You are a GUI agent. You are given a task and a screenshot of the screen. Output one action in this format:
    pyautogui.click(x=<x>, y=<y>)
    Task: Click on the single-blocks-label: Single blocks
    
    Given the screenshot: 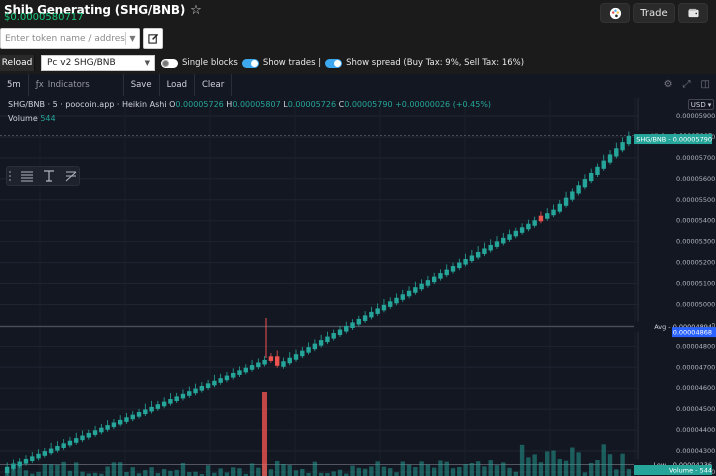 What is the action you would take?
    pyautogui.click(x=210, y=63)
    